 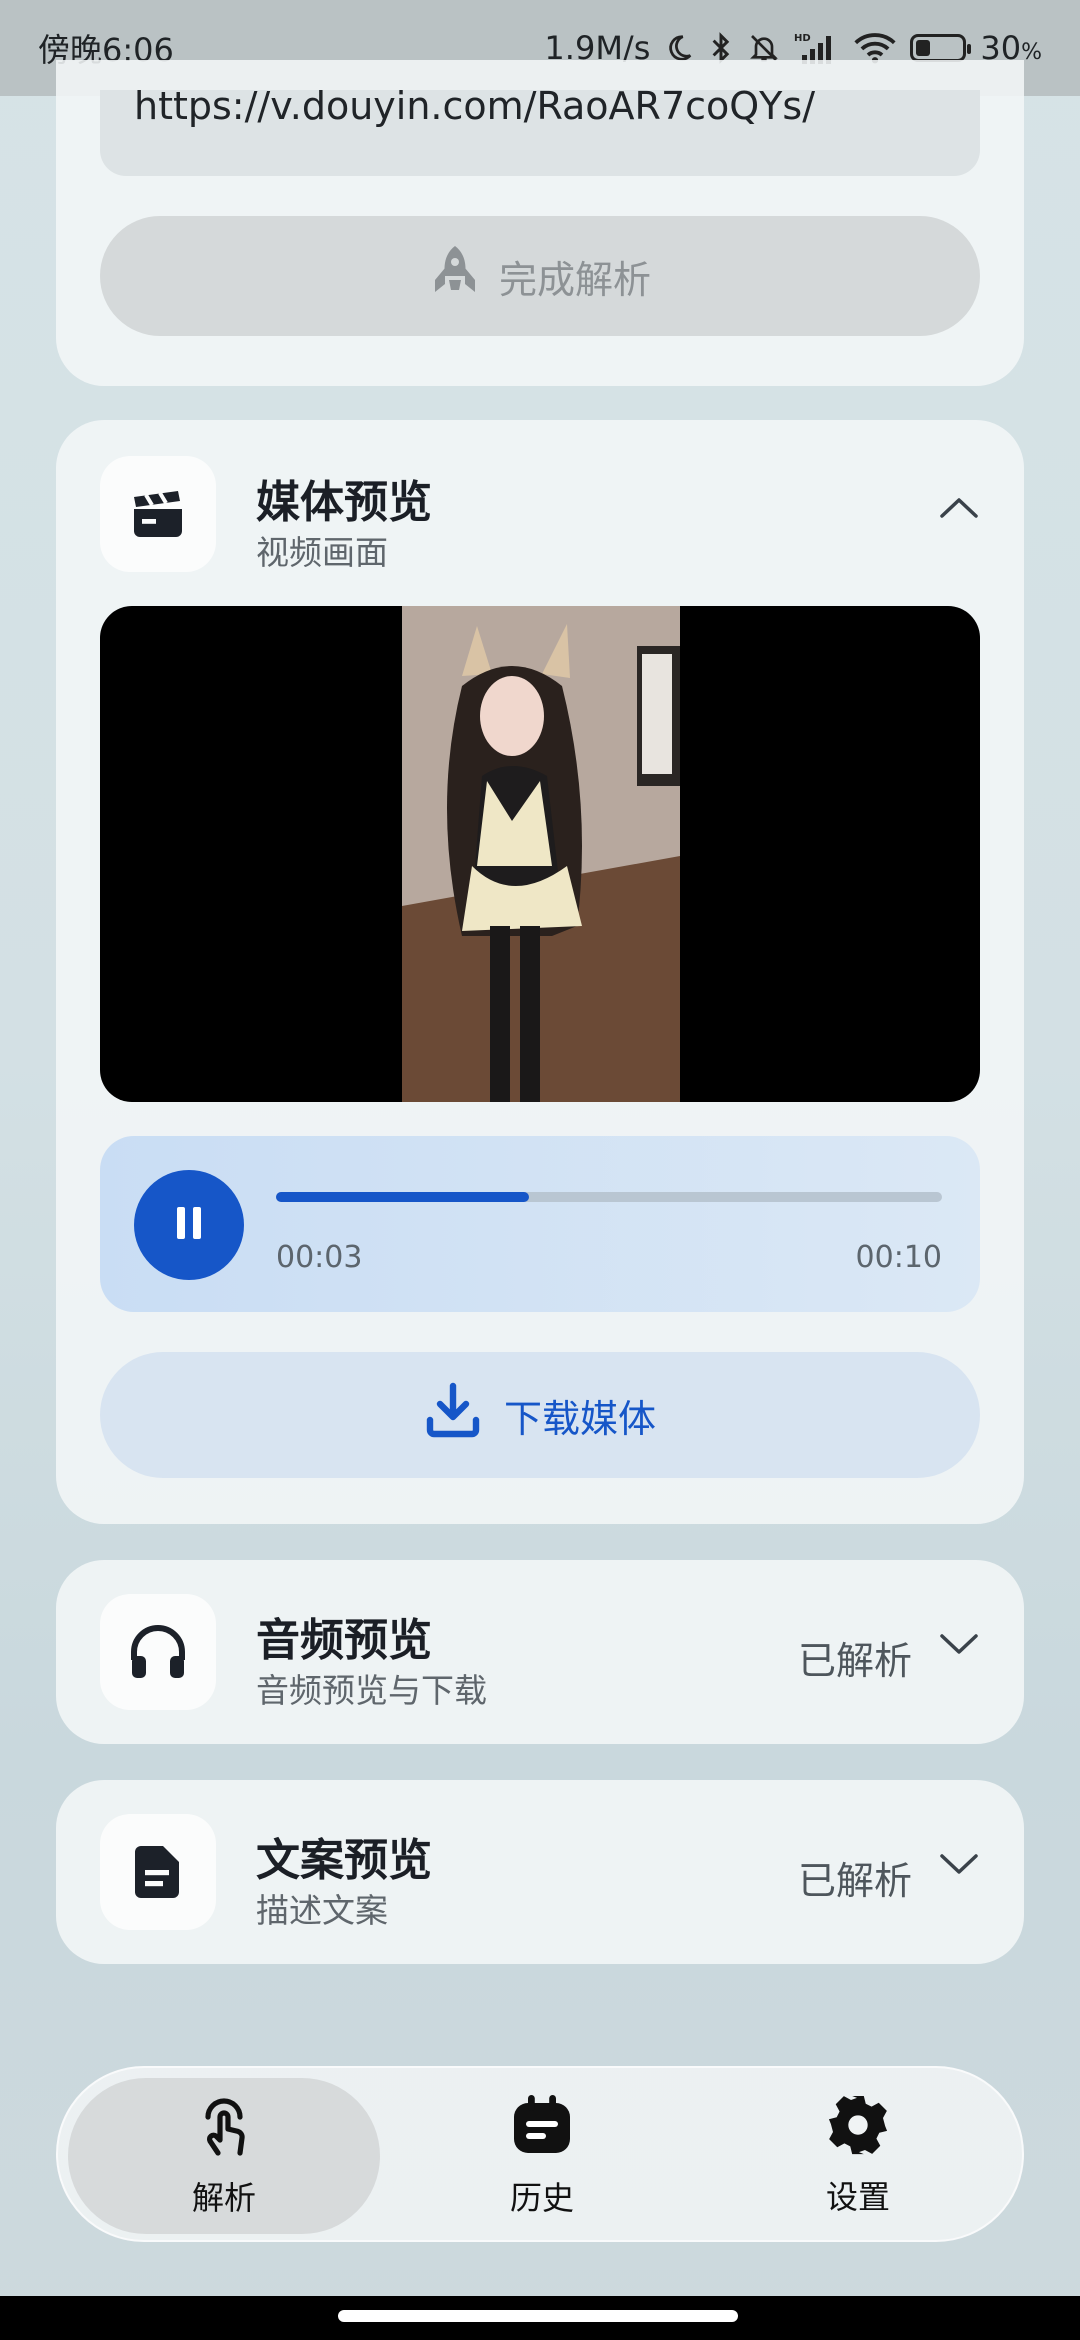 What do you see at coordinates (403, 1197) in the screenshot?
I see `progress-fill` at bounding box center [403, 1197].